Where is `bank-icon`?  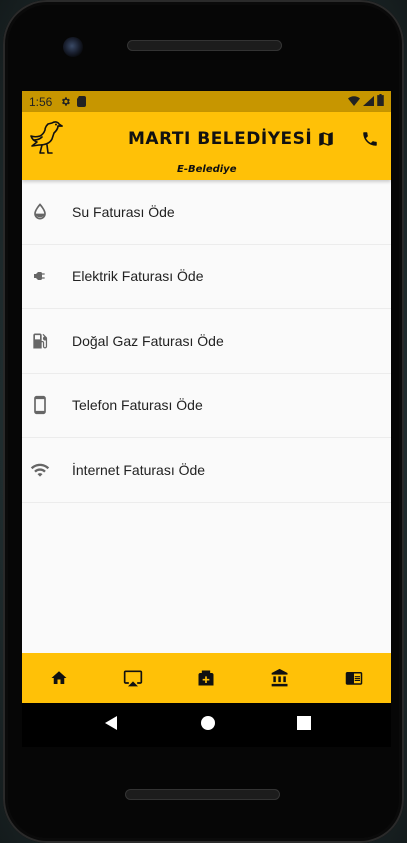 bank-icon is located at coordinates (279, 677).